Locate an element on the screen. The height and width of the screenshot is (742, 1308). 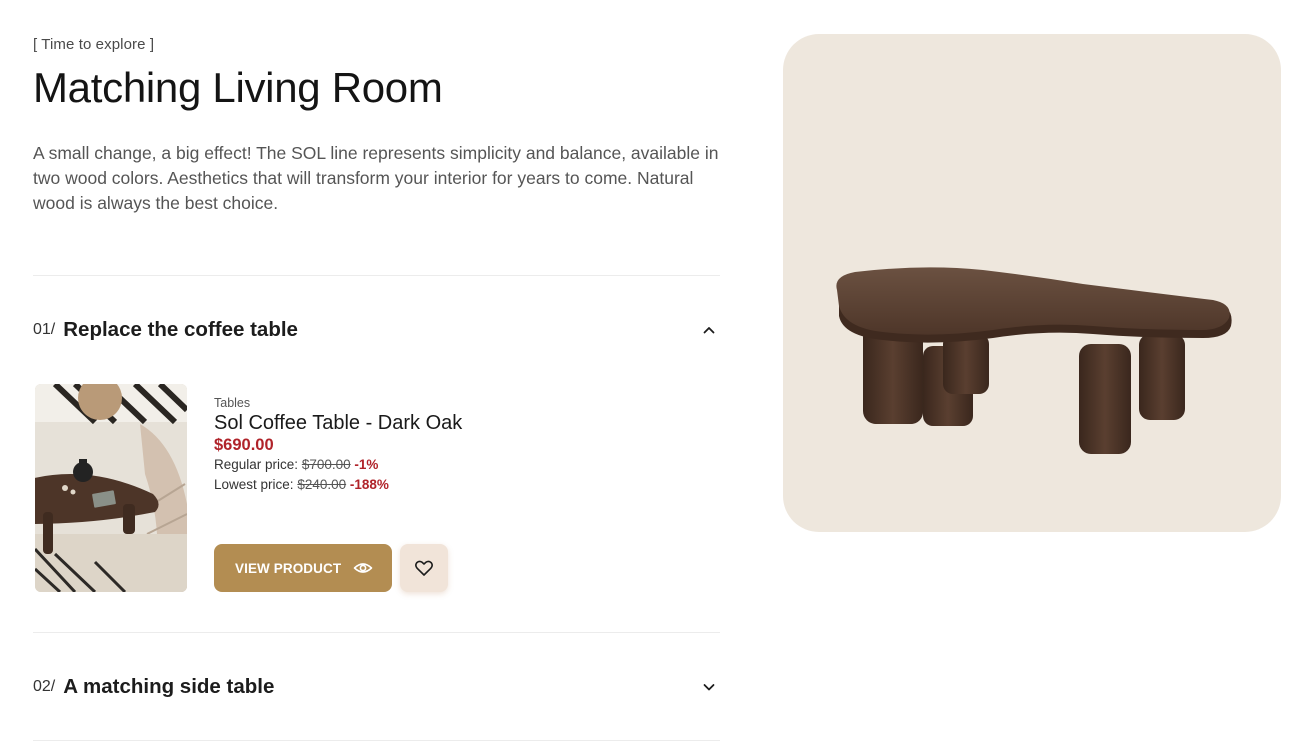
view-product-button: VIEW PRODUCT is located at coordinates (303, 568).